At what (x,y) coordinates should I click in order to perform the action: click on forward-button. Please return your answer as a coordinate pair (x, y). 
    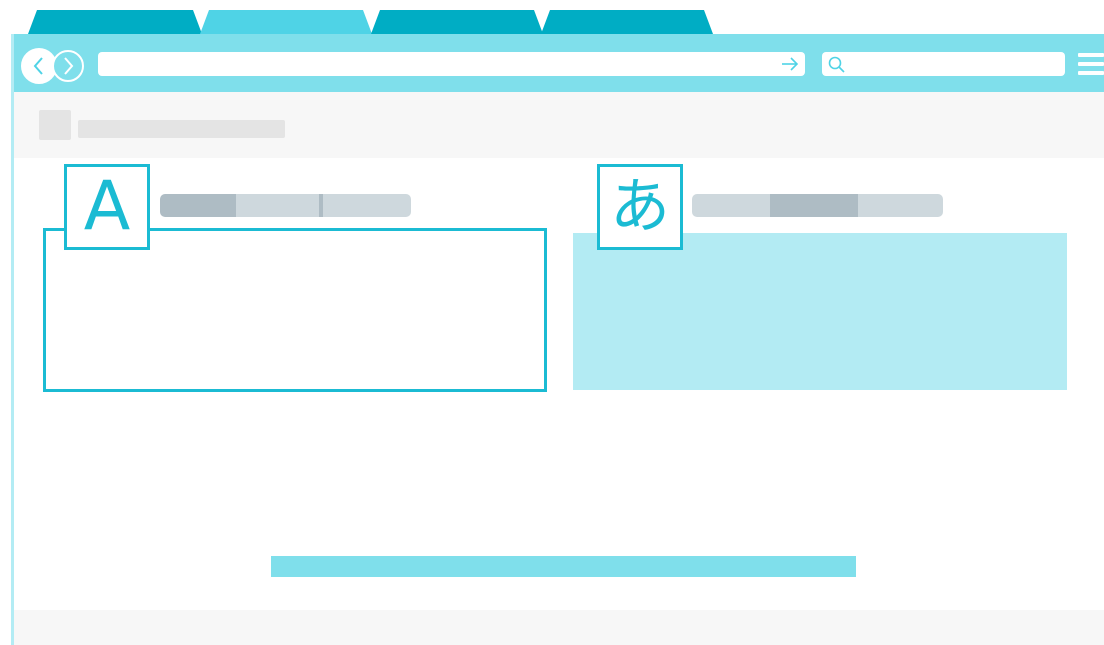
    Looking at the image, I should click on (68, 66).